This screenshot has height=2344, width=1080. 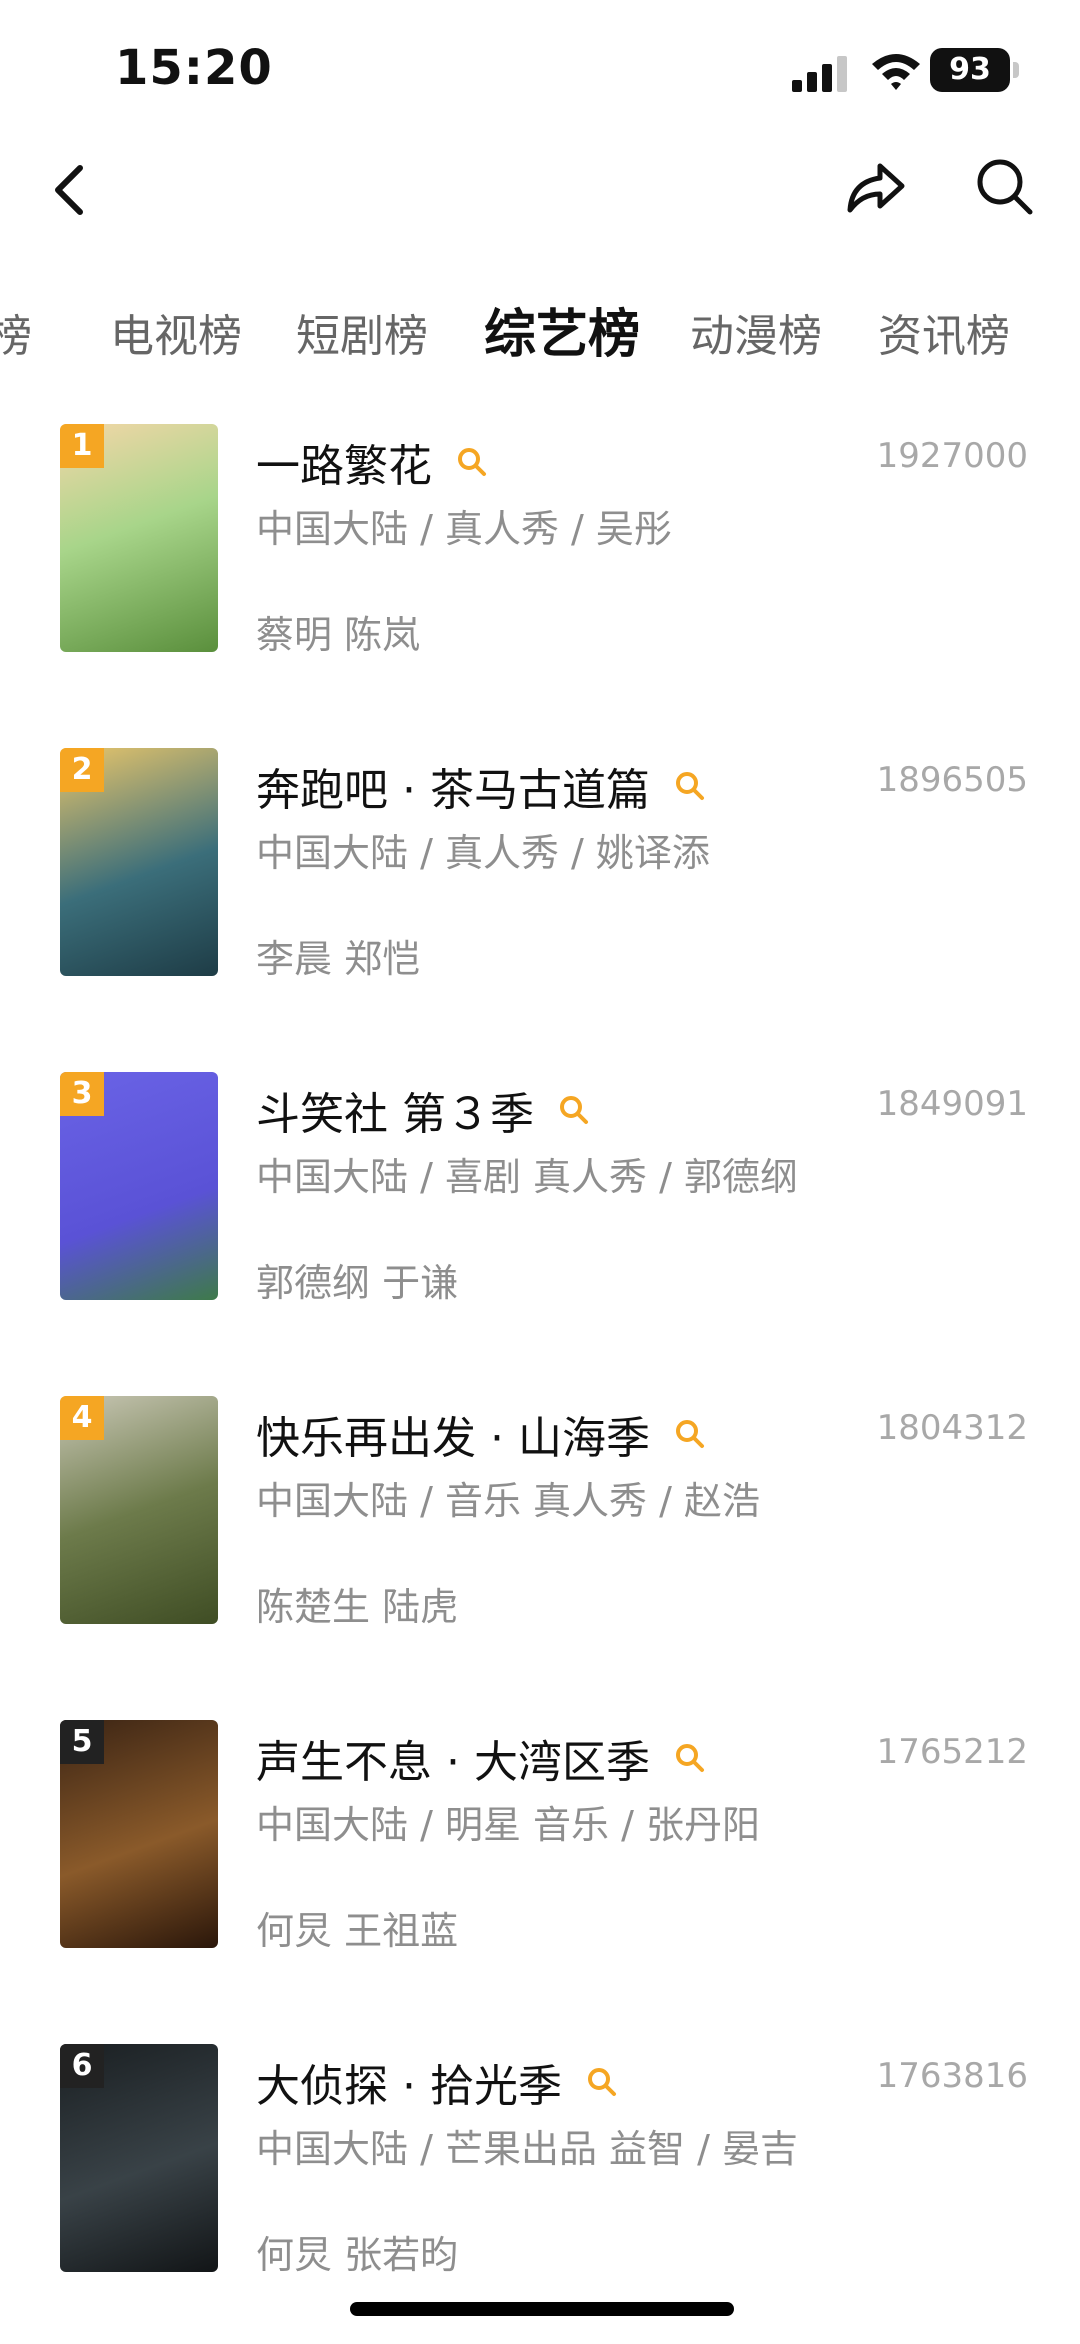 What do you see at coordinates (1016, 70) in the screenshot?
I see `battery-tip` at bounding box center [1016, 70].